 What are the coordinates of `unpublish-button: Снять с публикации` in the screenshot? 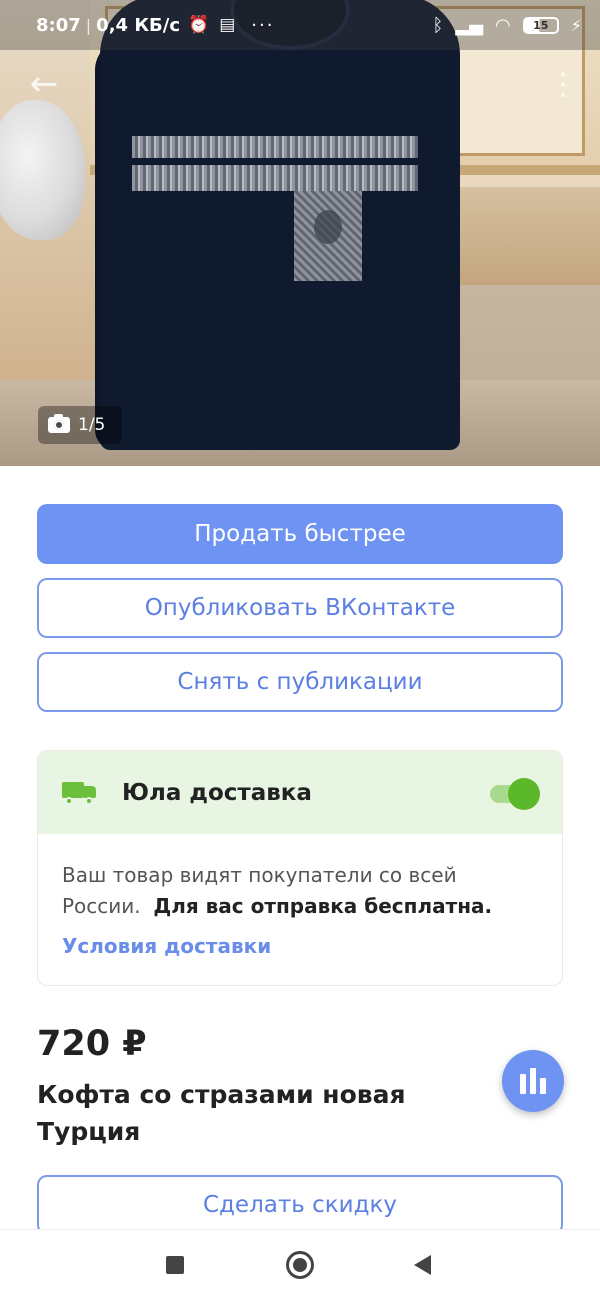 It's located at (300, 682).